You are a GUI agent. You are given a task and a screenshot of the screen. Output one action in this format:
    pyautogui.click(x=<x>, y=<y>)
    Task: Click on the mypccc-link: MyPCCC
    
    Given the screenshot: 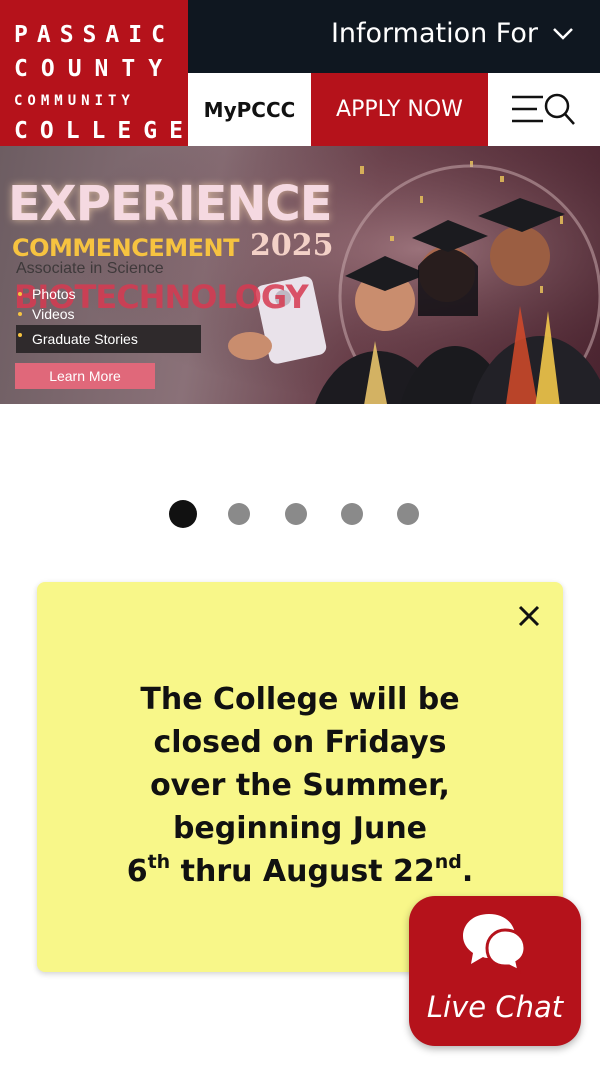 What is the action you would take?
    pyautogui.click(x=249, y=109)
    